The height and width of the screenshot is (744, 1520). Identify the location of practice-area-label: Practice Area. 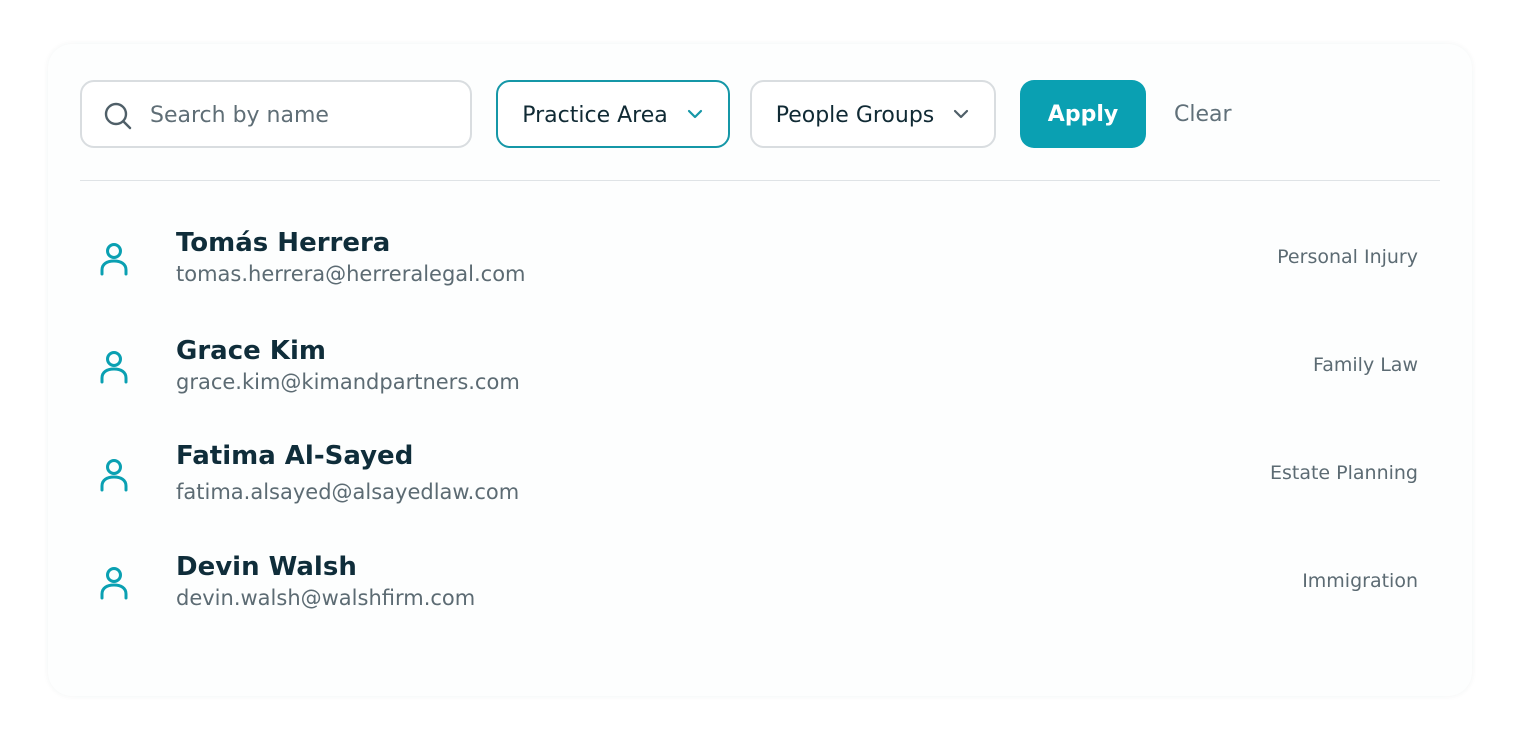
(595, 115).